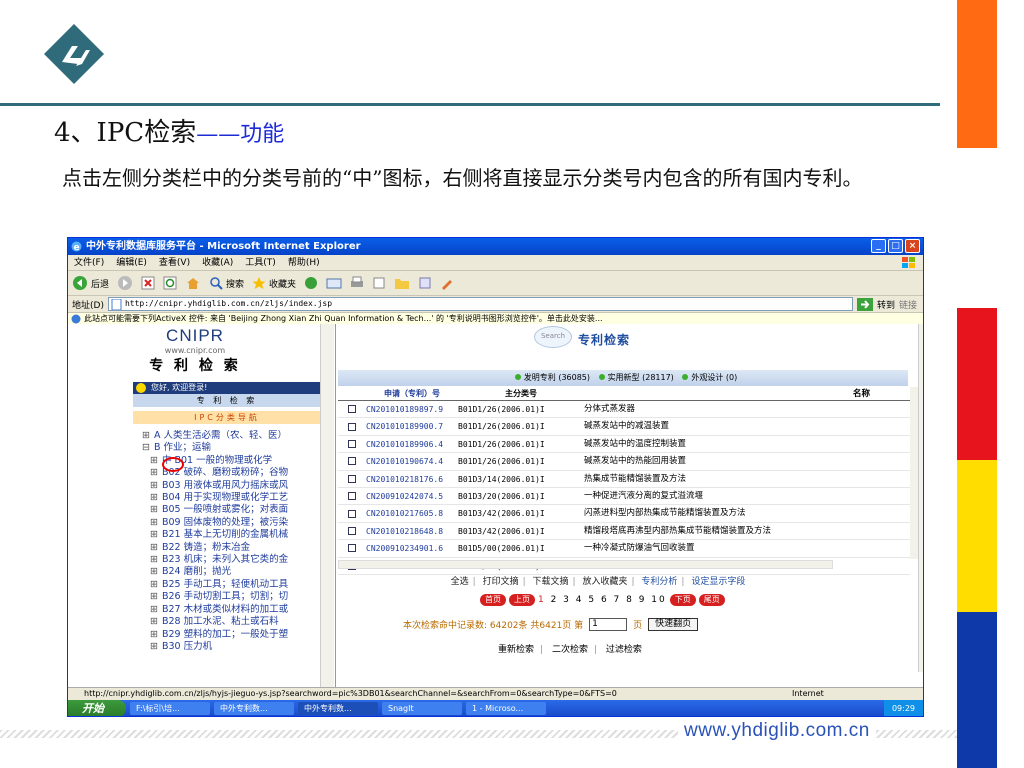 The image size is (1024, 768). What do you see at coordinates (585, 564) in the screenshot?
I see `table-hscrollbar` at bounding box center [585, 564].